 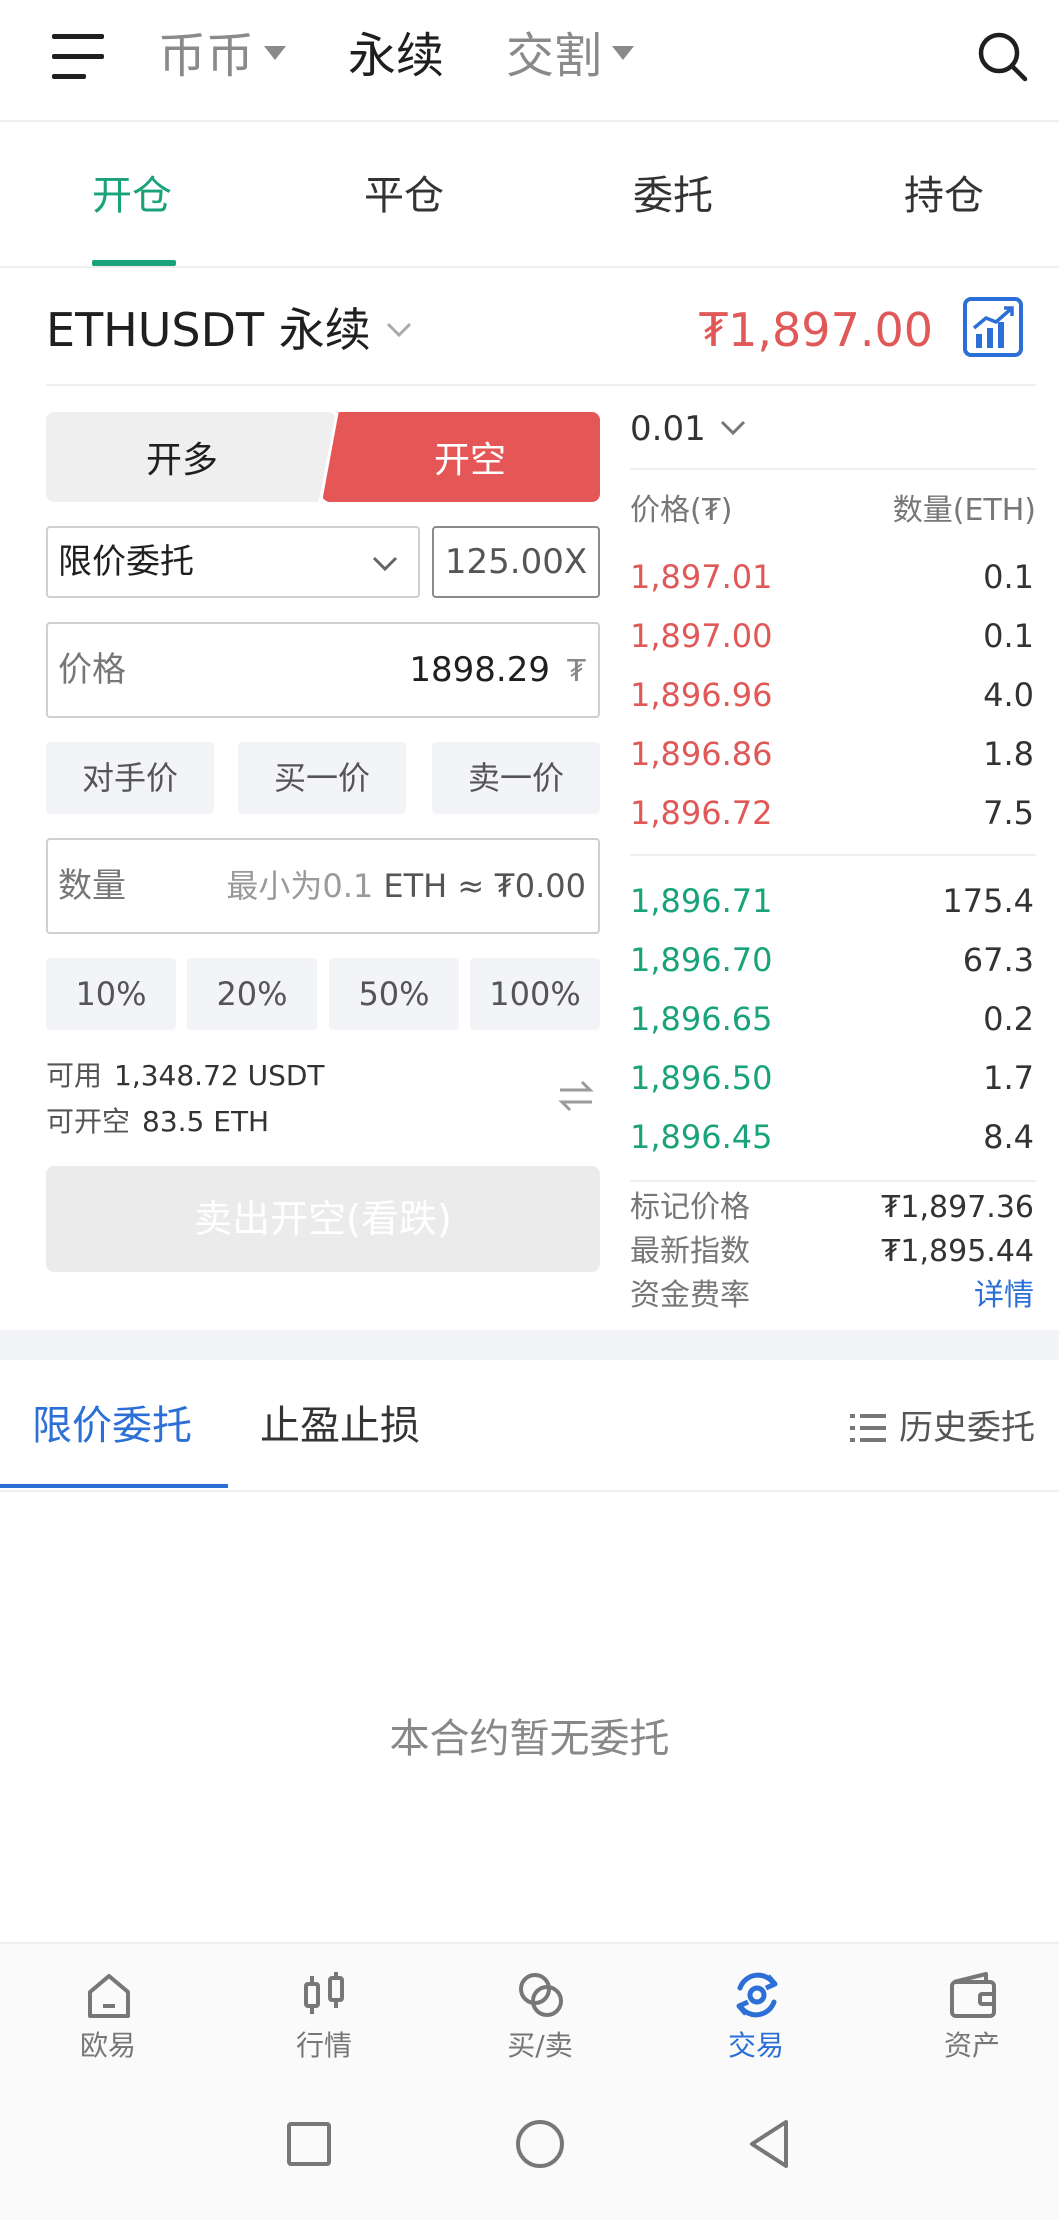 I want to click on ask-row: 1,897.00 0.1, so click(x=833, y=636).